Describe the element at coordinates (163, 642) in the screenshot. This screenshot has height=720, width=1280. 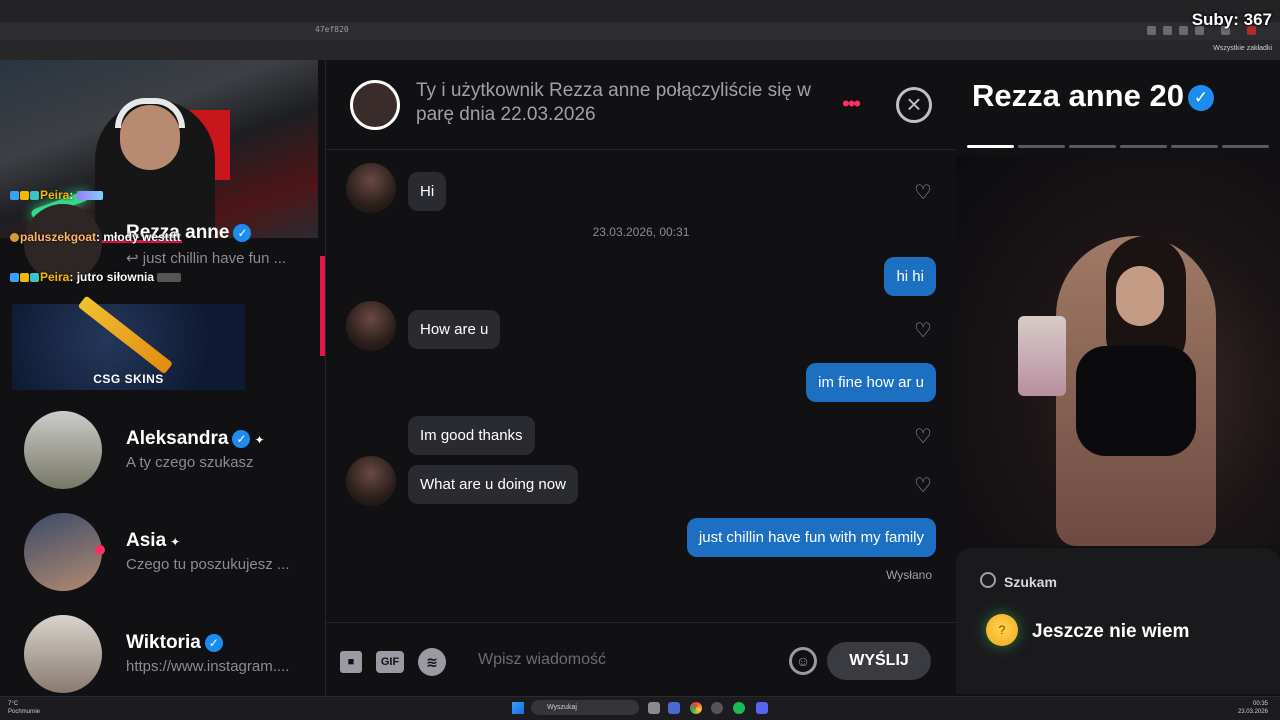
I see `conversation-name-text: Wiktoria` at that location.